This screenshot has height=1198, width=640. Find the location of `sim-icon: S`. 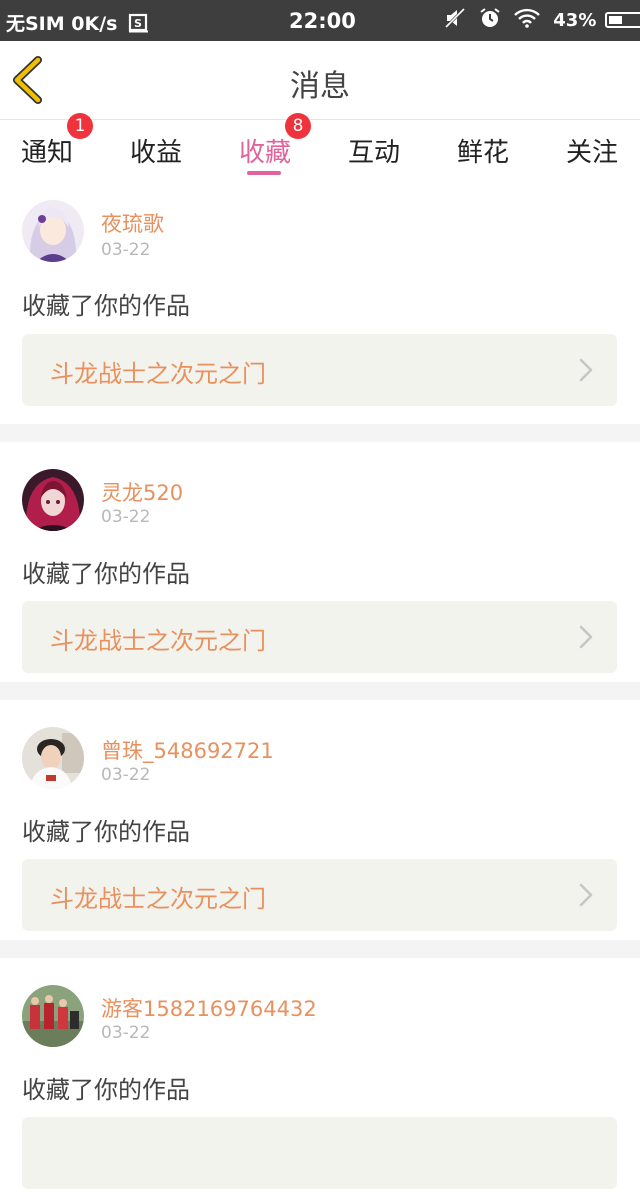

sim-icon: S is located at coordinates (139, 25).